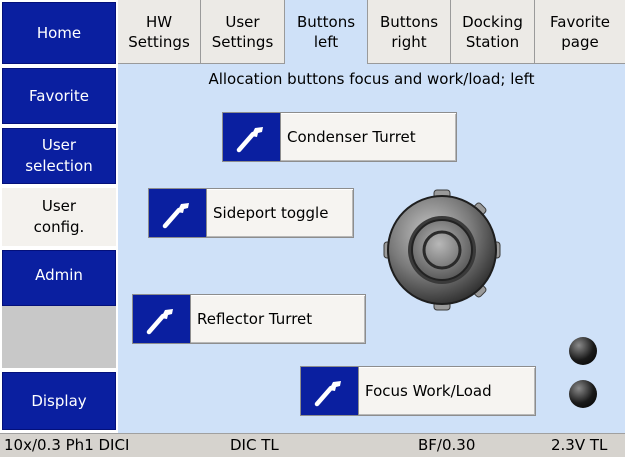 The height and width of the screenshot is (457, 625). What do you see at coordinates (59, 275) in the screenshot?
I see `sidebar-item-label: Admin` at bounding box center [59, 275].